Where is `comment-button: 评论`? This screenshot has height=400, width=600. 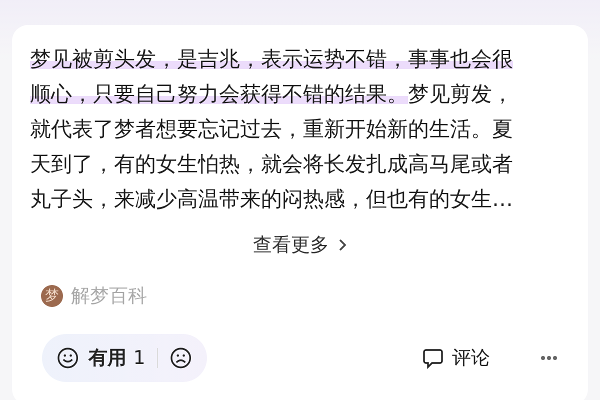
comment-button: 评论 is located at coordinates (456, 358).